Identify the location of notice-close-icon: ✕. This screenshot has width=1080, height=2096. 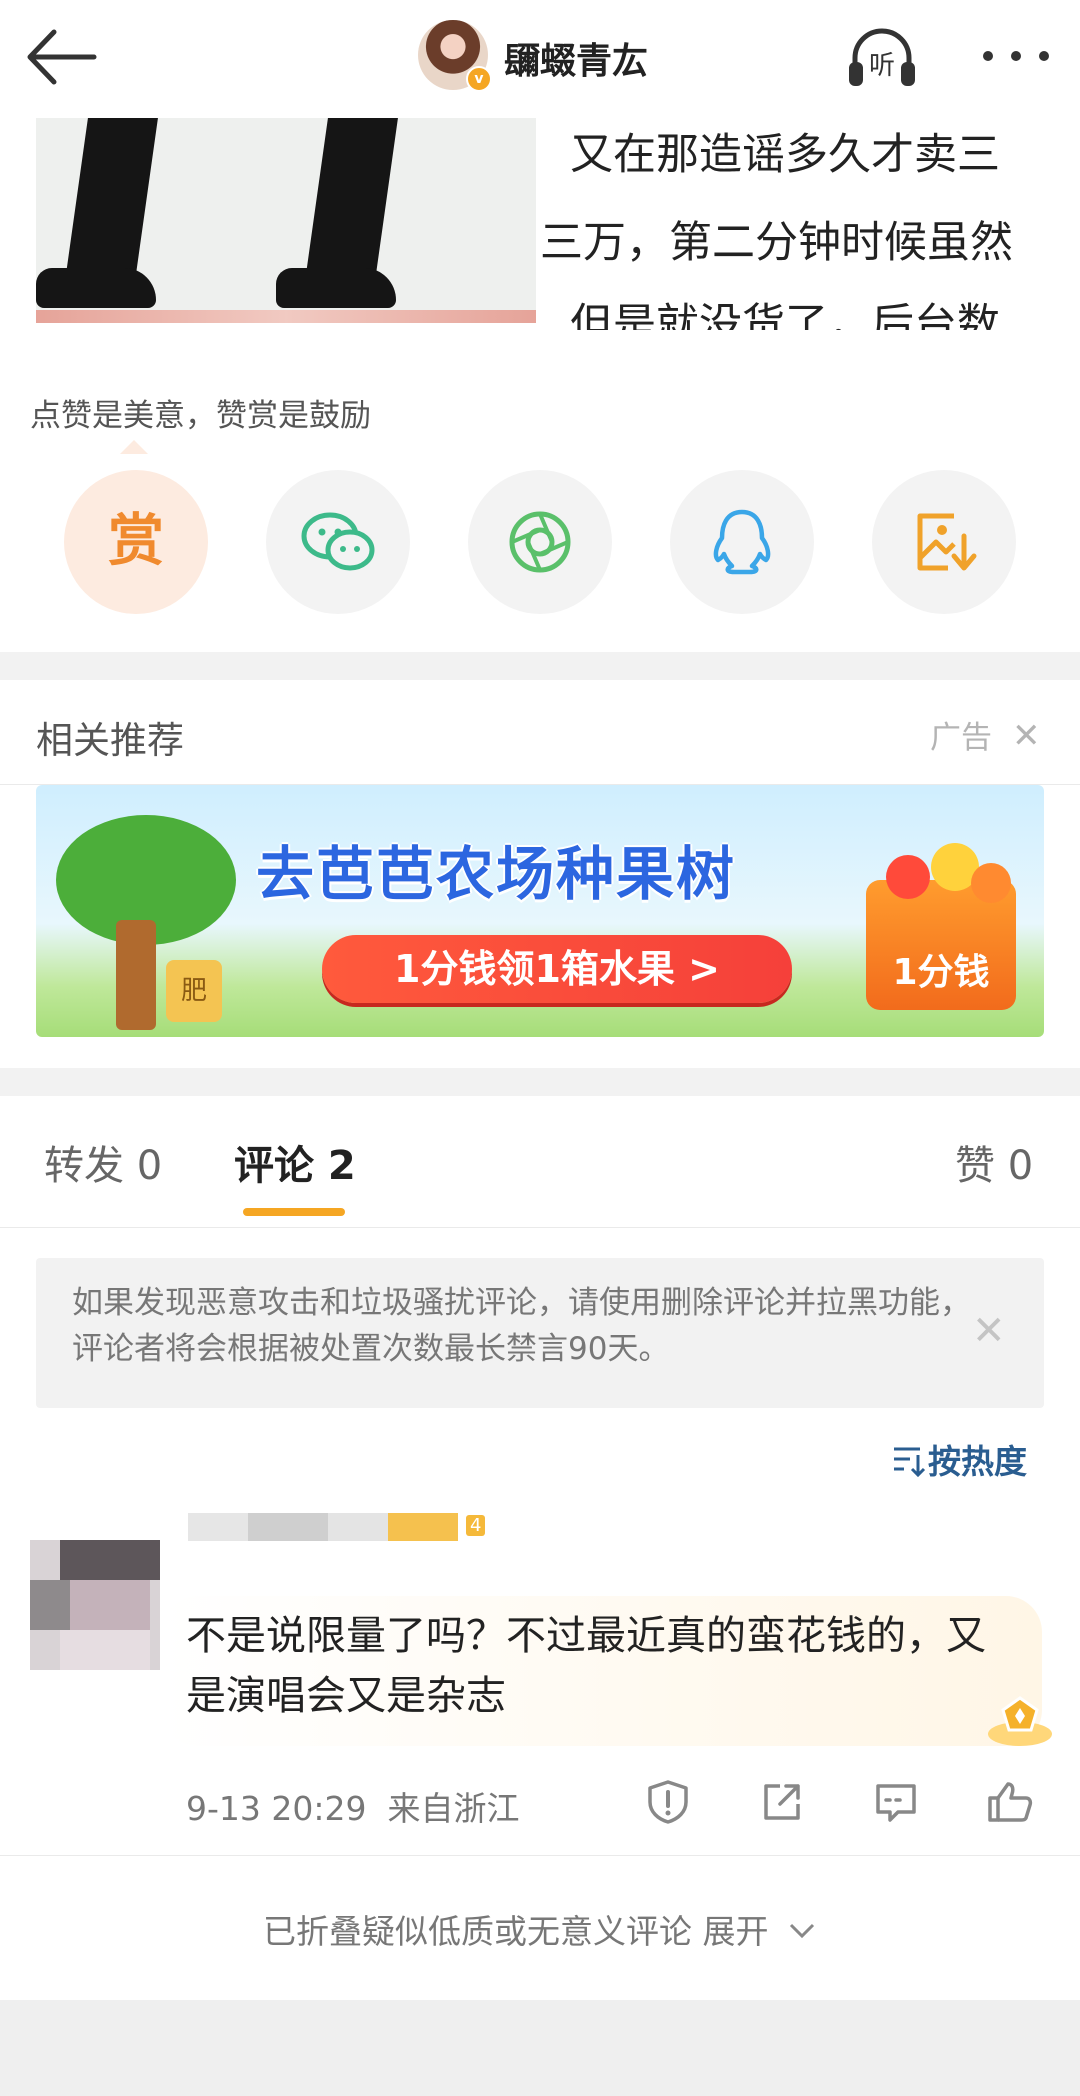
(989, 1331).